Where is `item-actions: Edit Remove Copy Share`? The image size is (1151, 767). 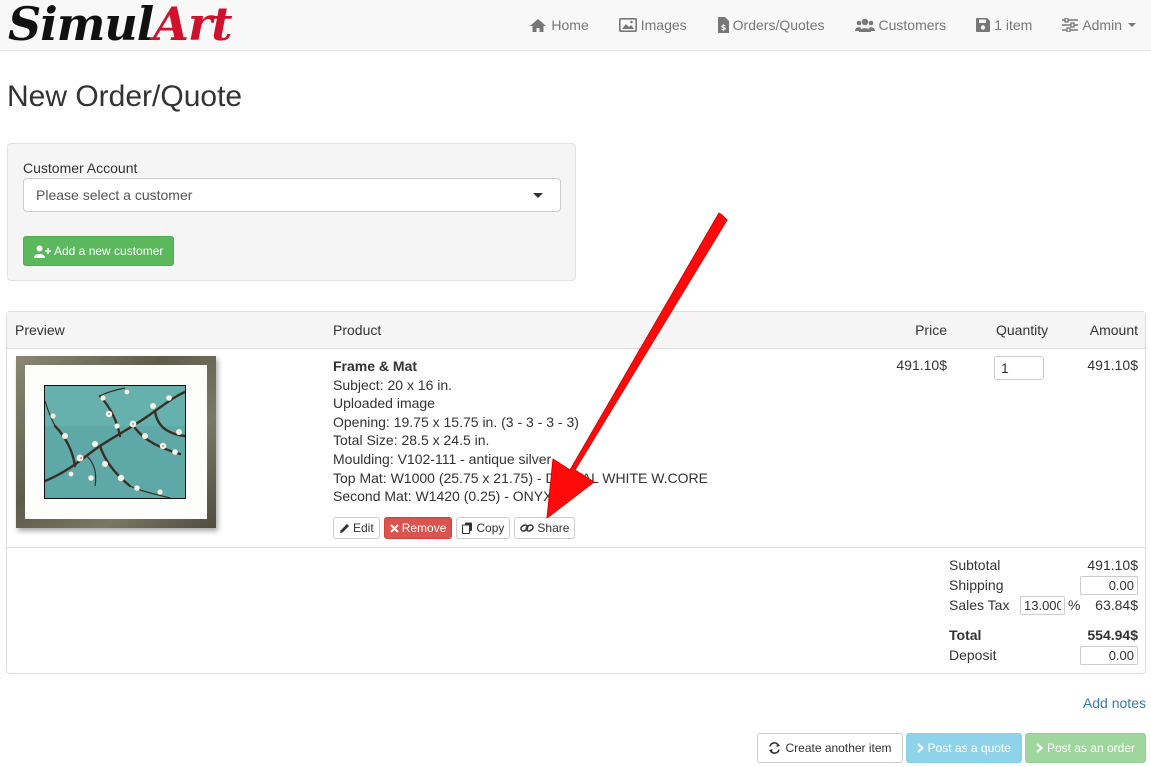
item-actions: Edit Remove Copy Share is located at coordinates (454, 528).